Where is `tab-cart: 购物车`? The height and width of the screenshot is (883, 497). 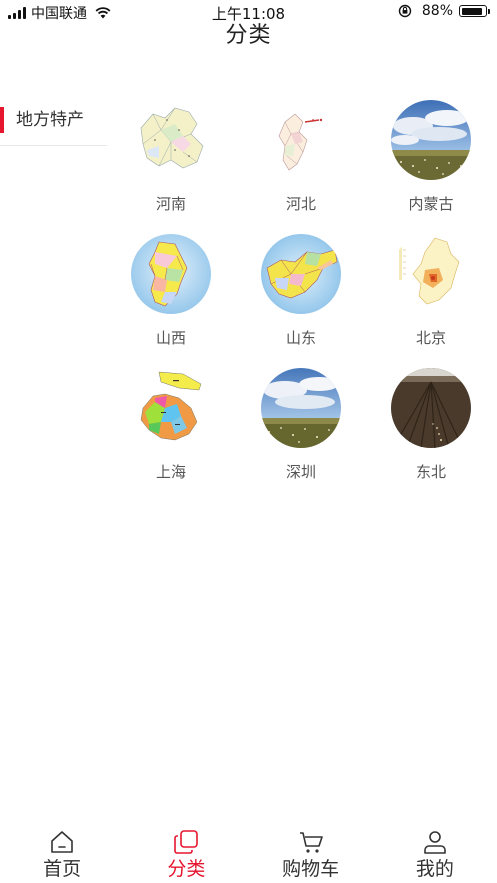 tab-cart: 购物车 is located at coordinates (311, 853).